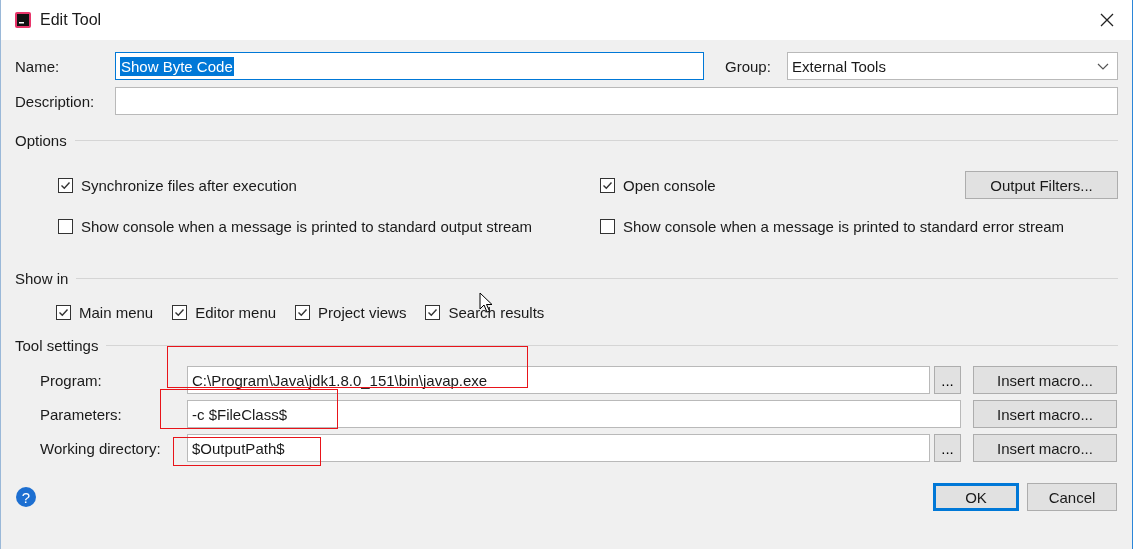  Describe the element at coordinates (748, 66) in the screenshot. I see `field-label: Group:` at that location.